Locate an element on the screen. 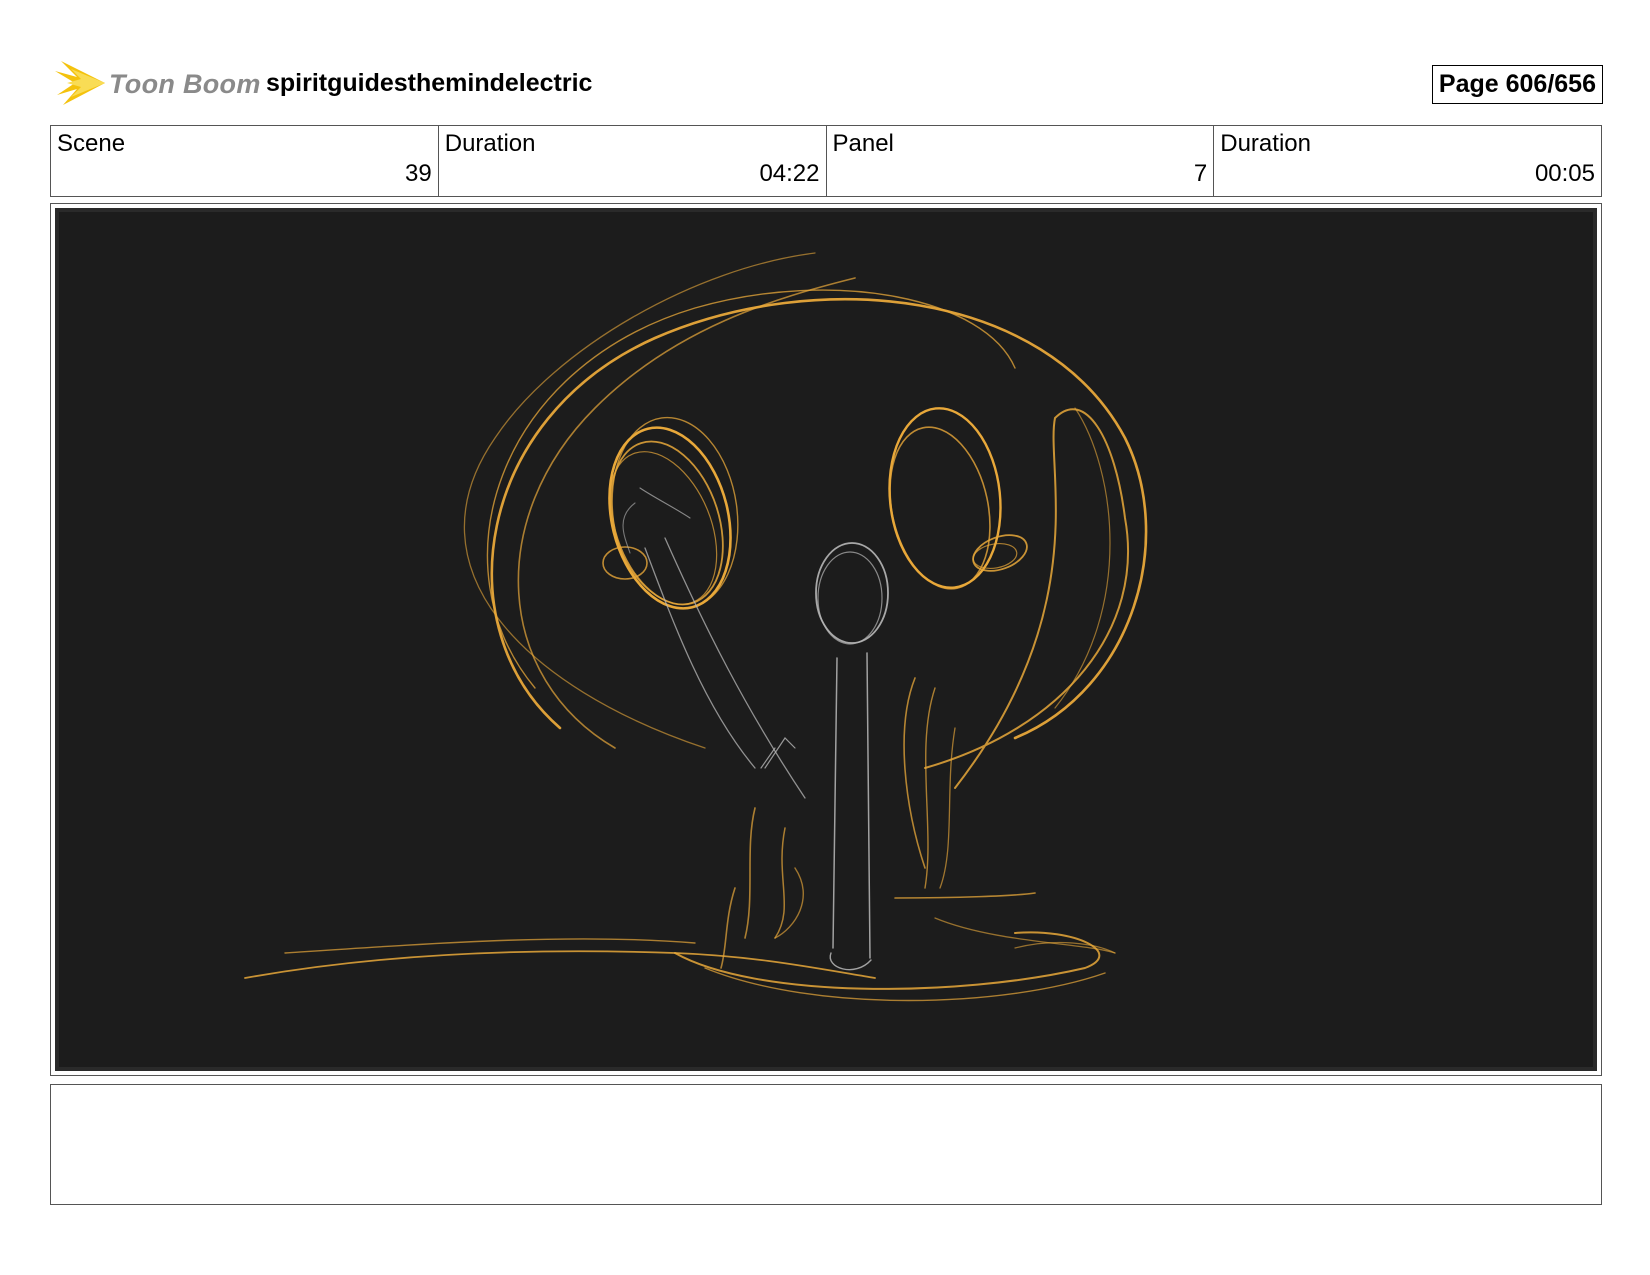 Image resolution: width=1650 pixels, height=1275 pixels. panel-cell: Panel 7 is located at coordinates (1021, 161).